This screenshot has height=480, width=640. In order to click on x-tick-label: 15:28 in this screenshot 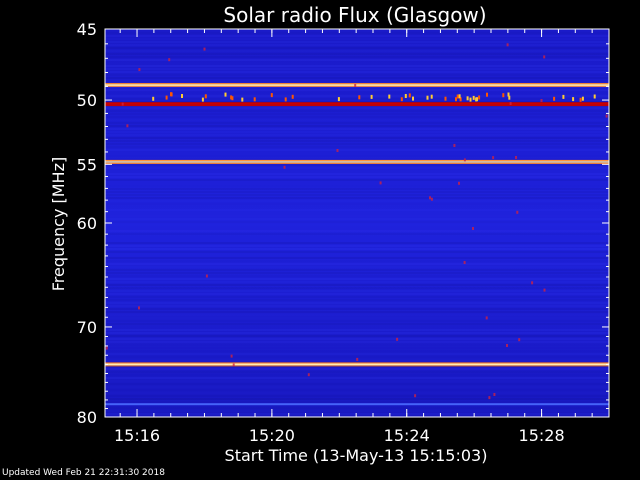, I will do `click(542, 435)`.